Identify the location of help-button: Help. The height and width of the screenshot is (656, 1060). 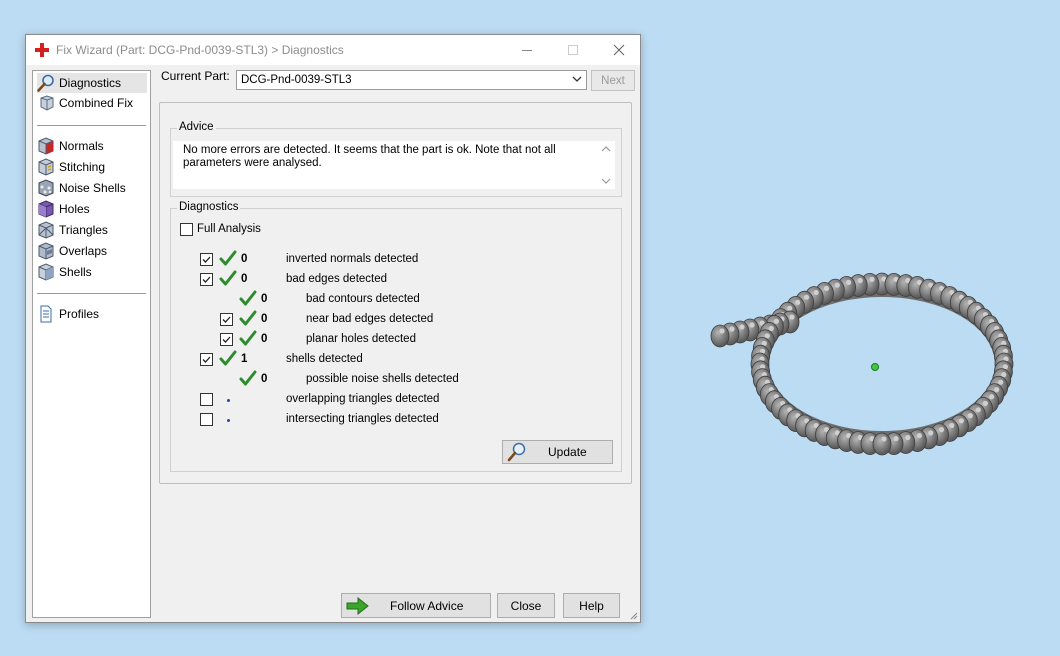
(591, 605).